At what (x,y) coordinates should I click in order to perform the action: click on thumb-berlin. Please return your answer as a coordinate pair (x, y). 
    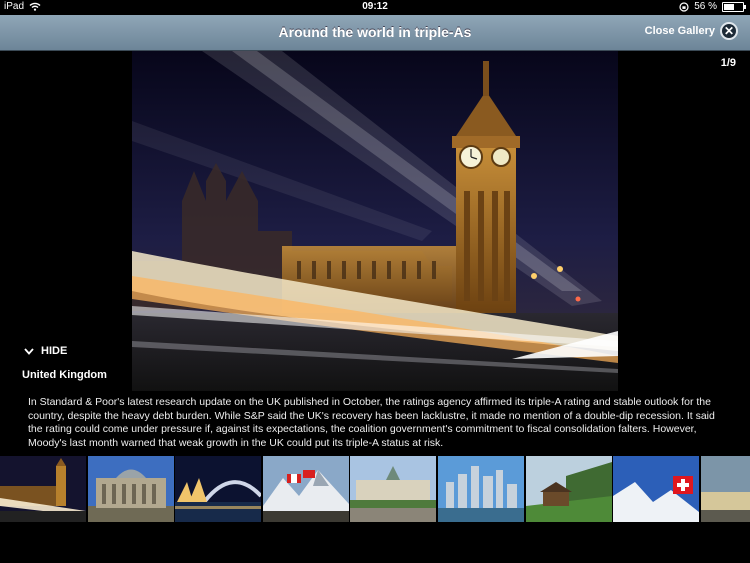
    Looking at the image, I should click on (130, 489).